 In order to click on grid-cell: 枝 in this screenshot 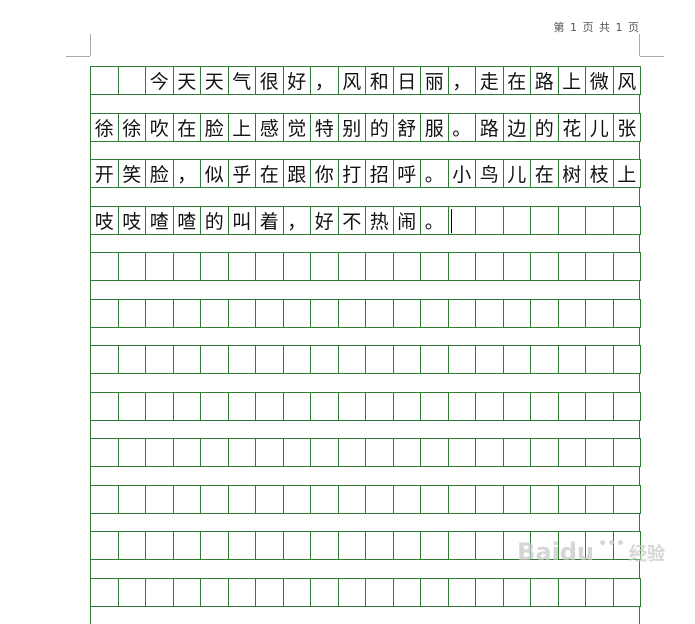, I will do `click(599, 173)`.